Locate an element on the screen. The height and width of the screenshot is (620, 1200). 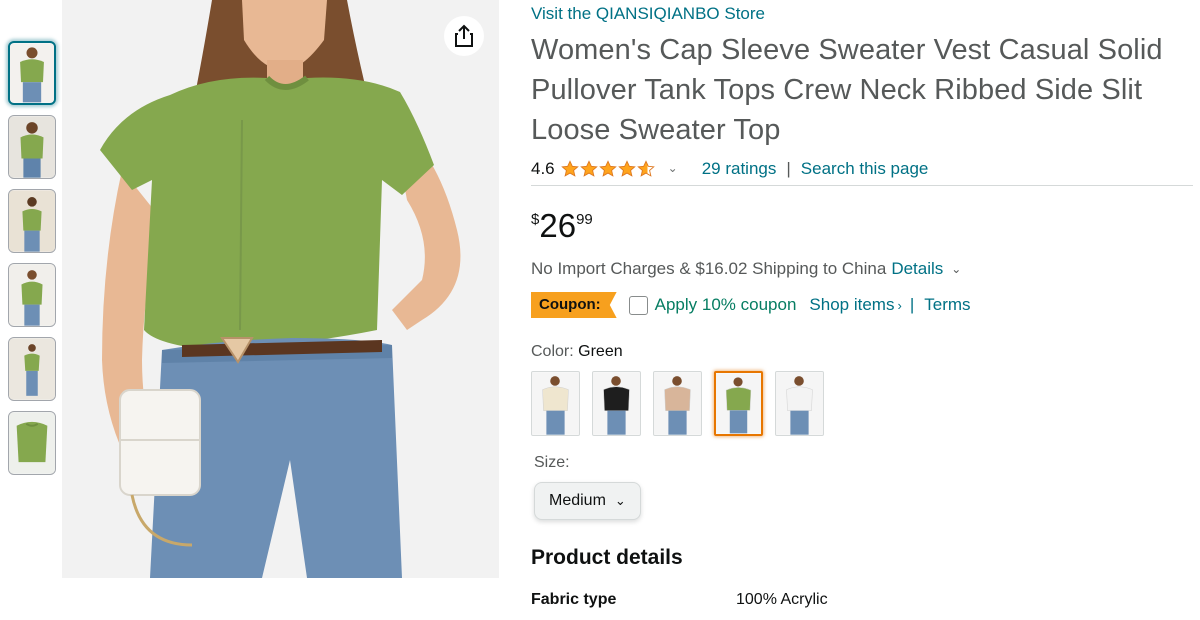
size-dropdown: Medium ⌄ is located at coordinates (587, 501).